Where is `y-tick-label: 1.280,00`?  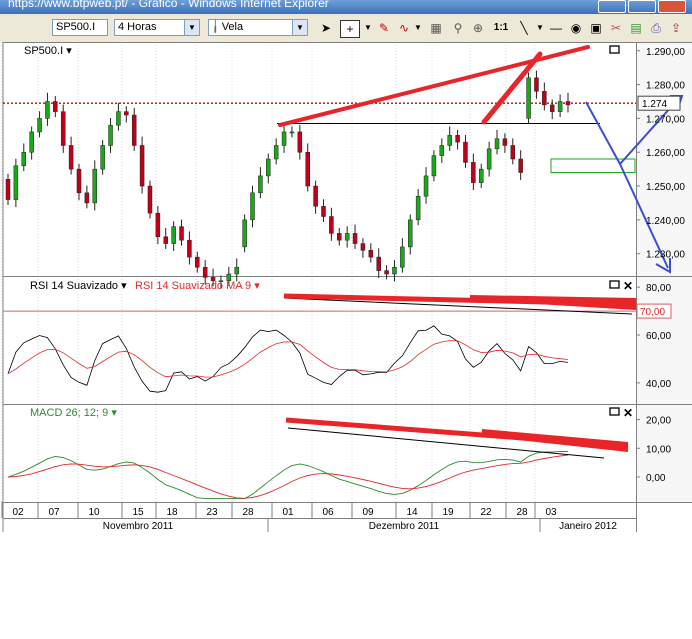 y-tick-label: 1.280,00 is located at coordinates (665, 86).